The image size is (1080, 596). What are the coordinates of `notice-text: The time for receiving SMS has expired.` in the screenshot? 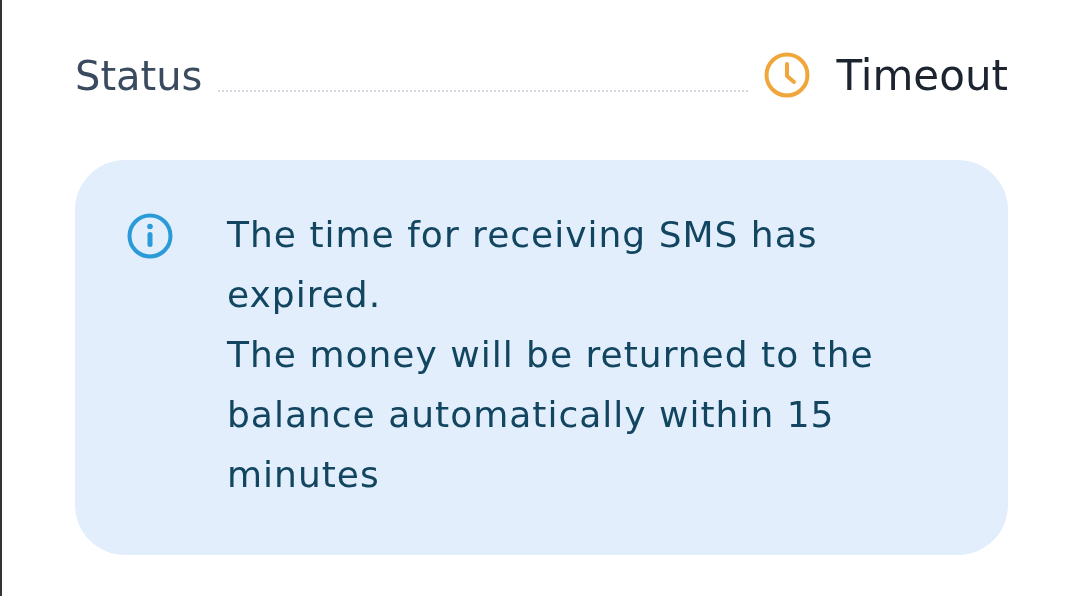 It's located at (523, 265).